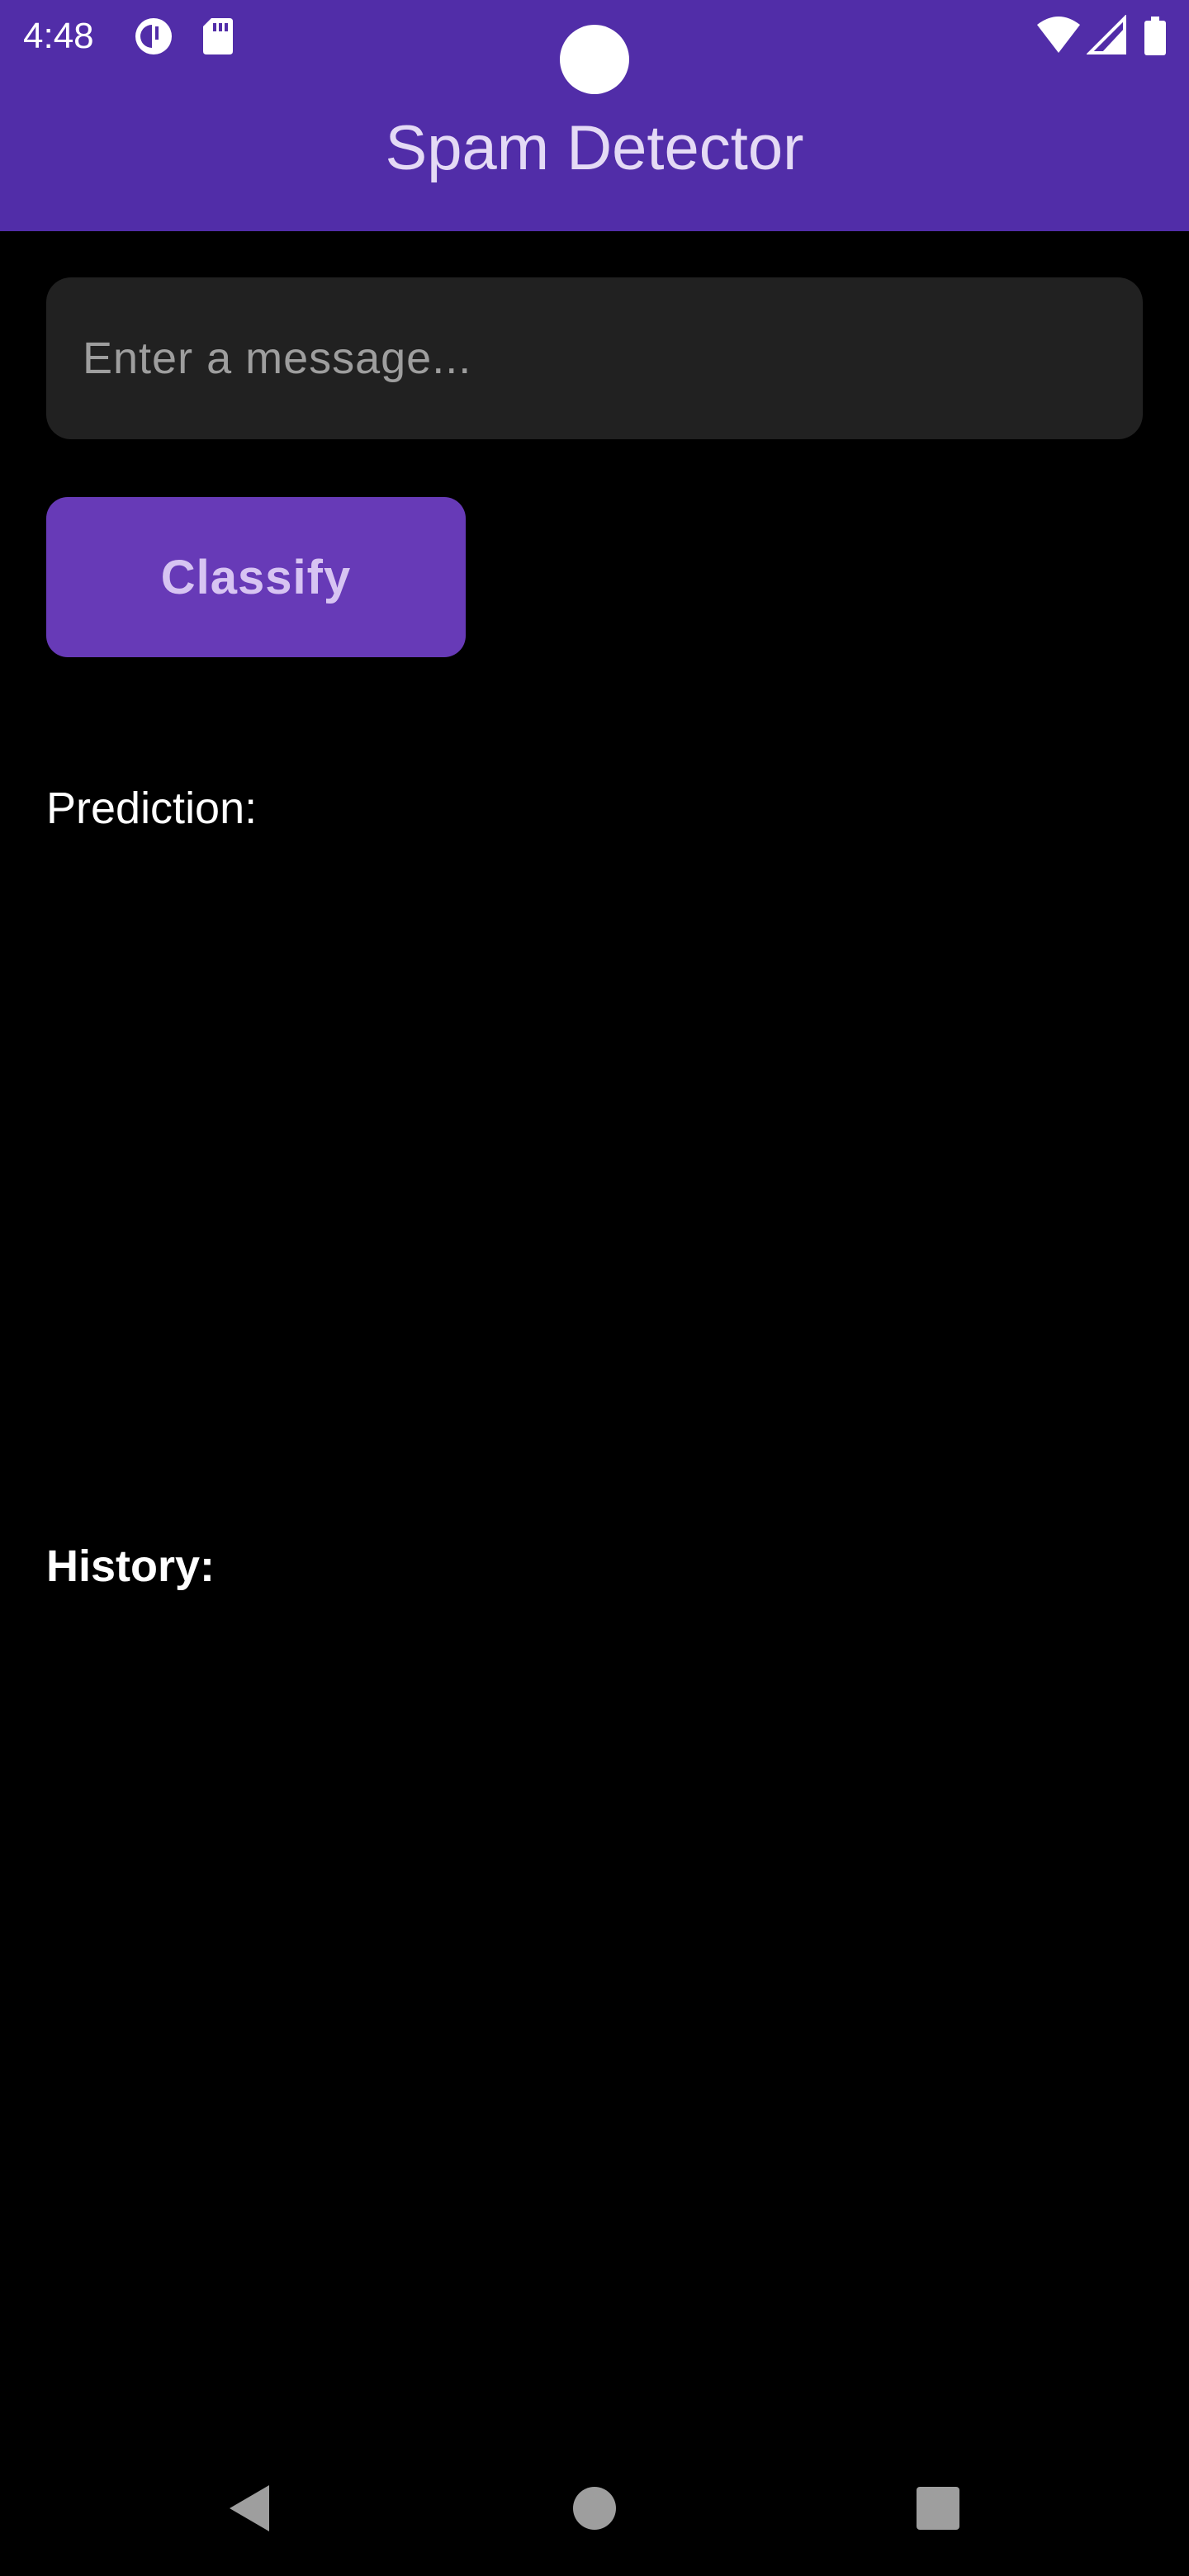 The height and width of the screenshot is (2576, 1189). What do you see at coordinates (256, 577) in the screenshot?
I see `classify-button: Classify` at bounding box center [256, 577].